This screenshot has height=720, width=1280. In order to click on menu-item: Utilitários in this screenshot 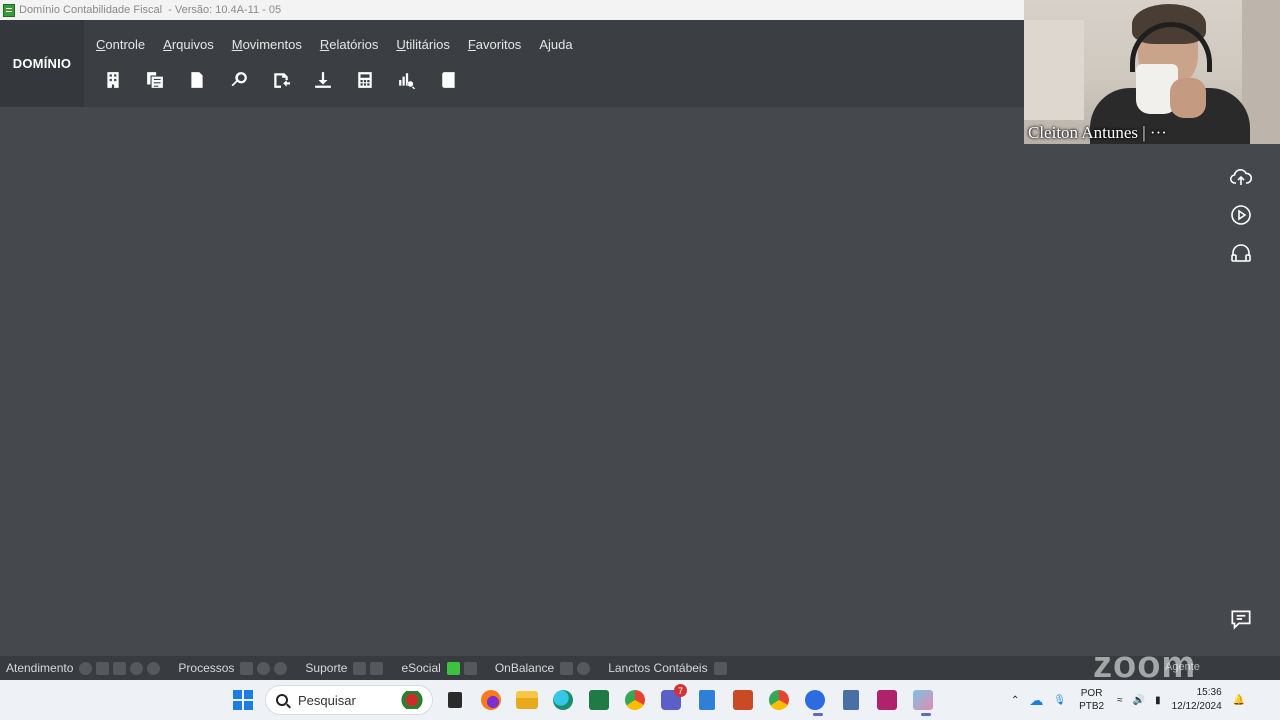, I will do `click(422, 44)`.